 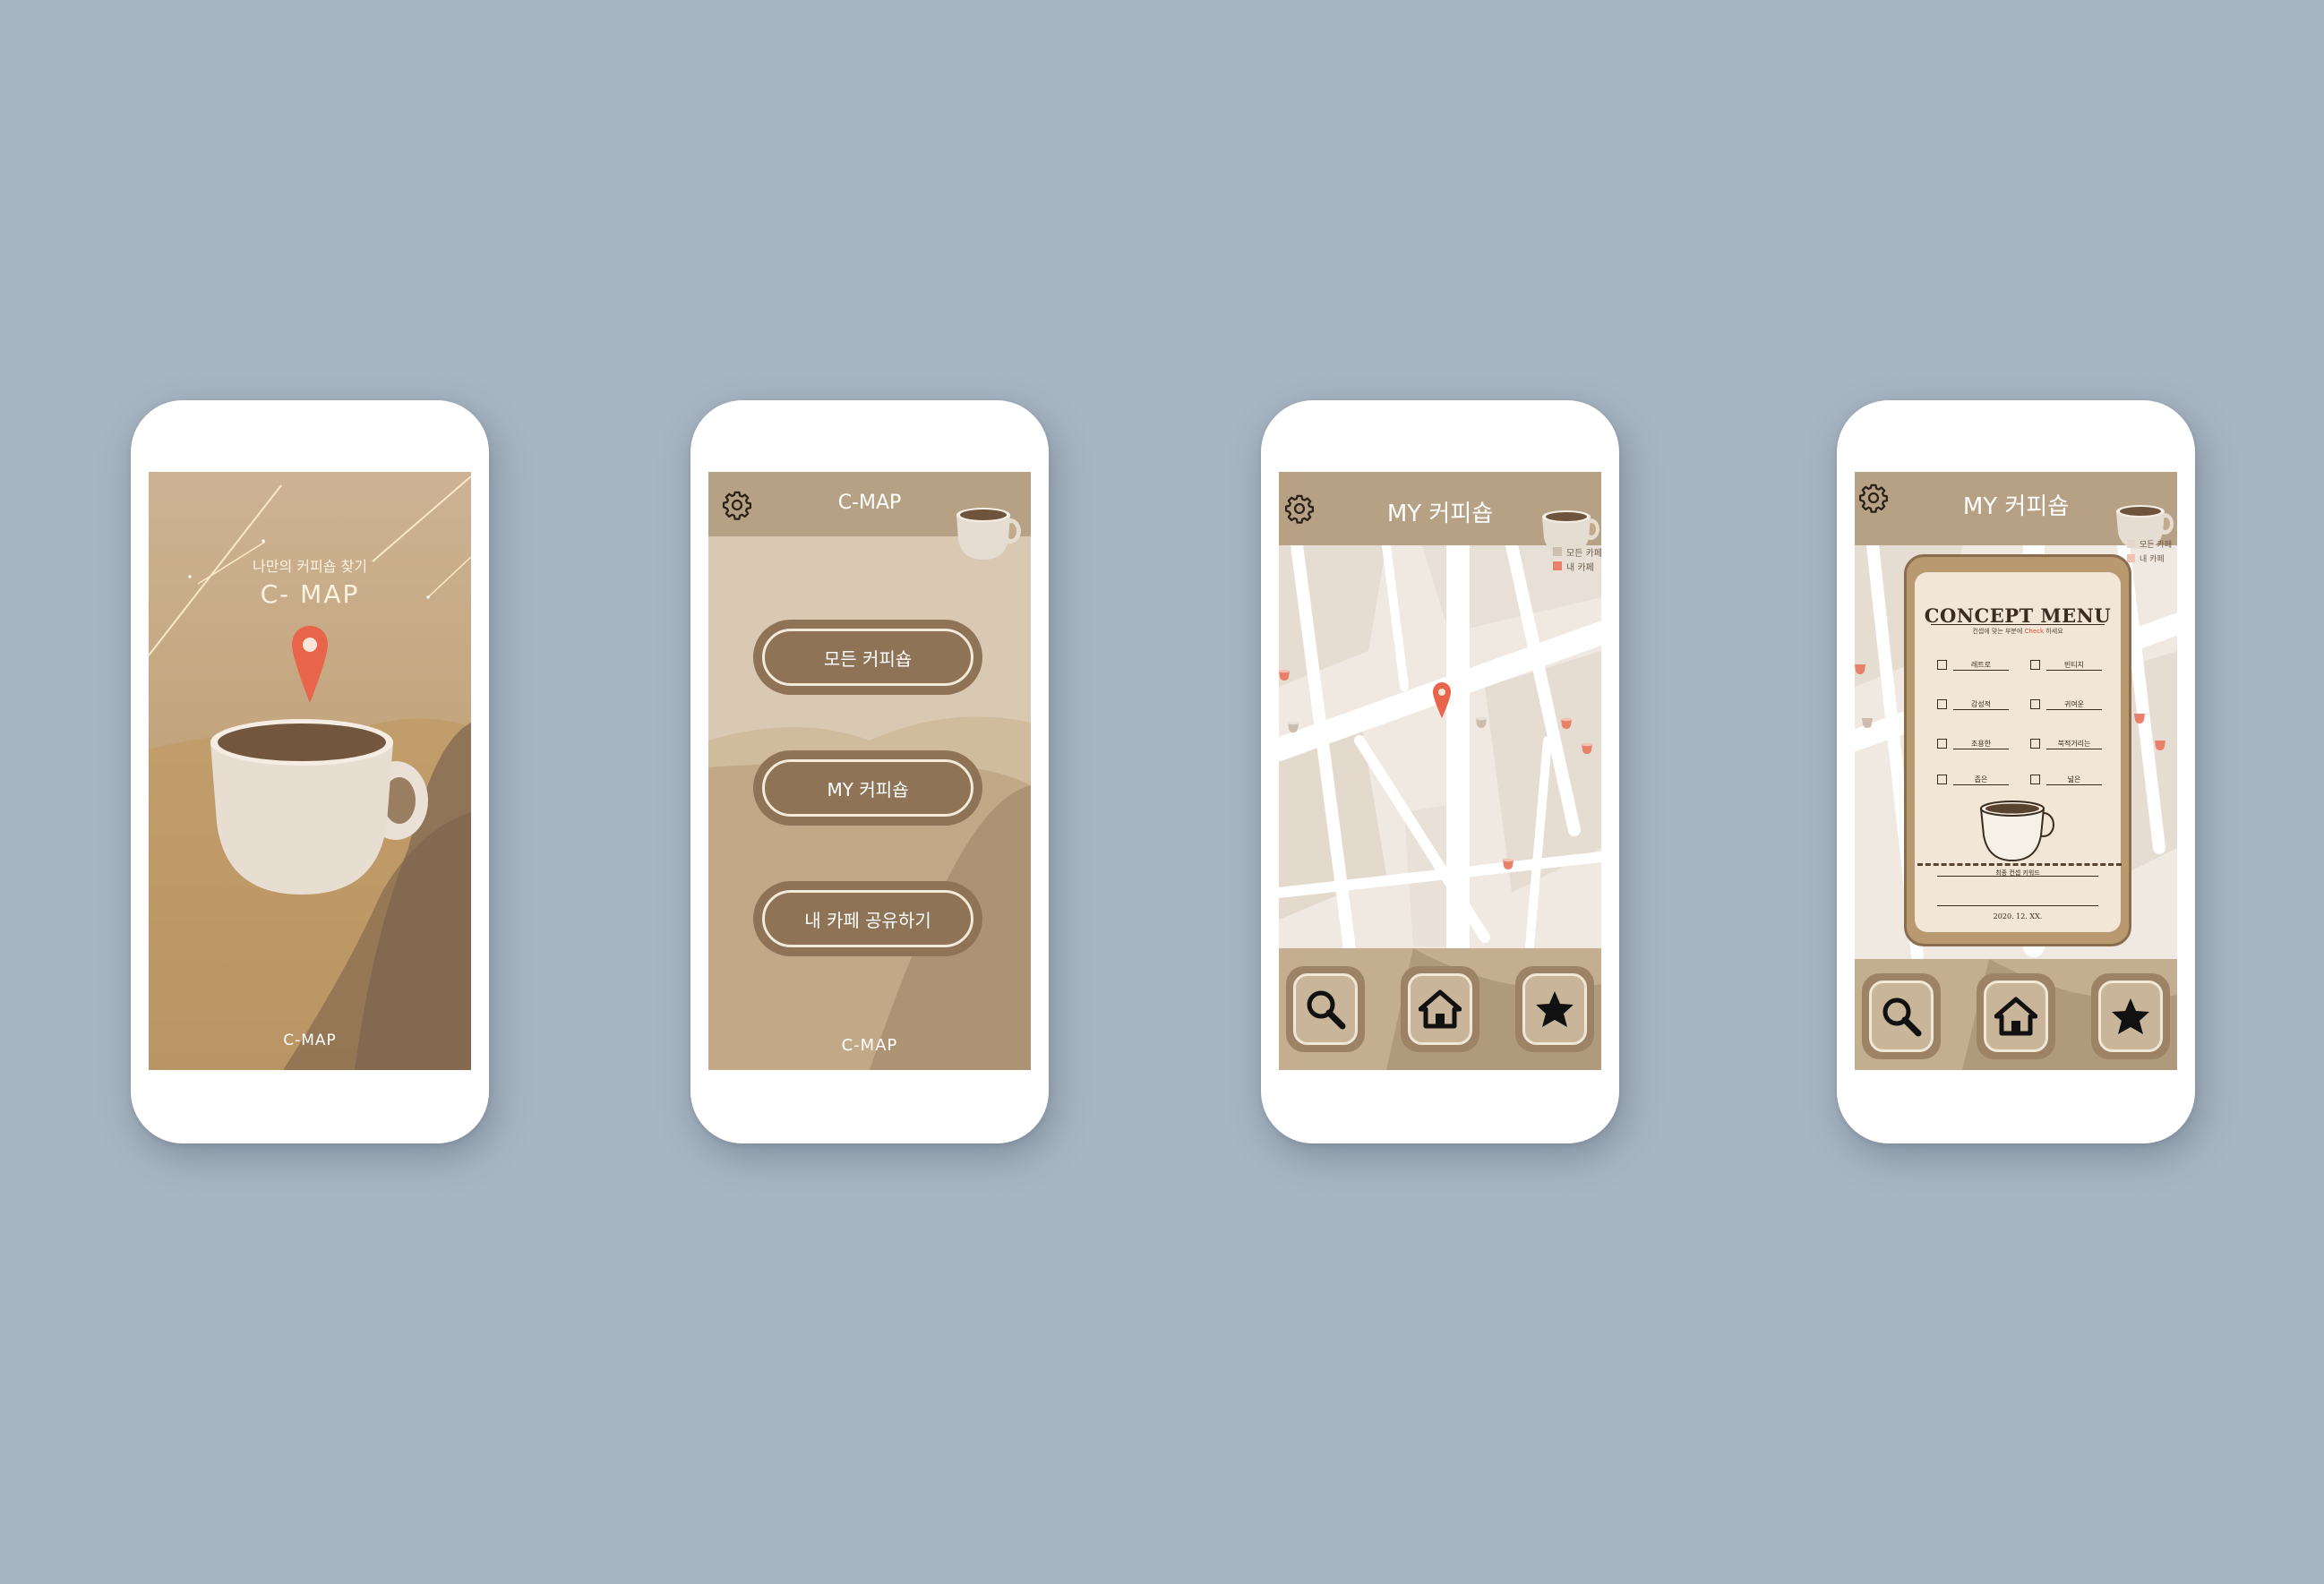 What do you see at coordinates (310, 594) in the screenshot?
I see `splash-title: C- MAP` at bounding box center [310, 594].